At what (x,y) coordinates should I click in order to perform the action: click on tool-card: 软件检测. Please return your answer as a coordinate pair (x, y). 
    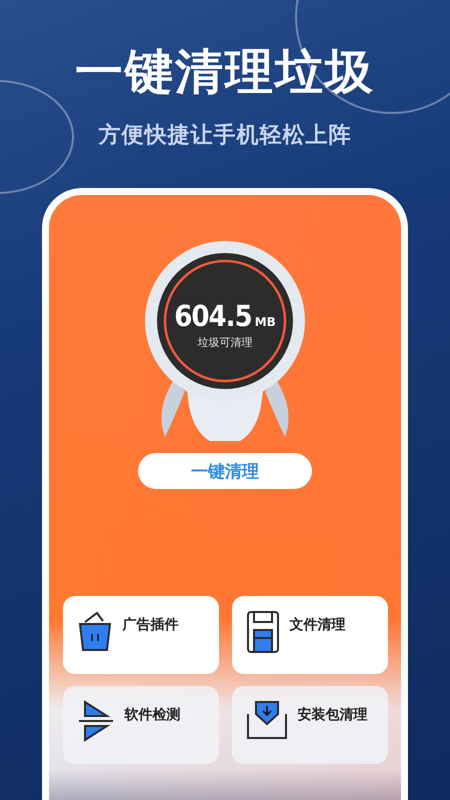
    Looking at the image, I should click on (140, 725).